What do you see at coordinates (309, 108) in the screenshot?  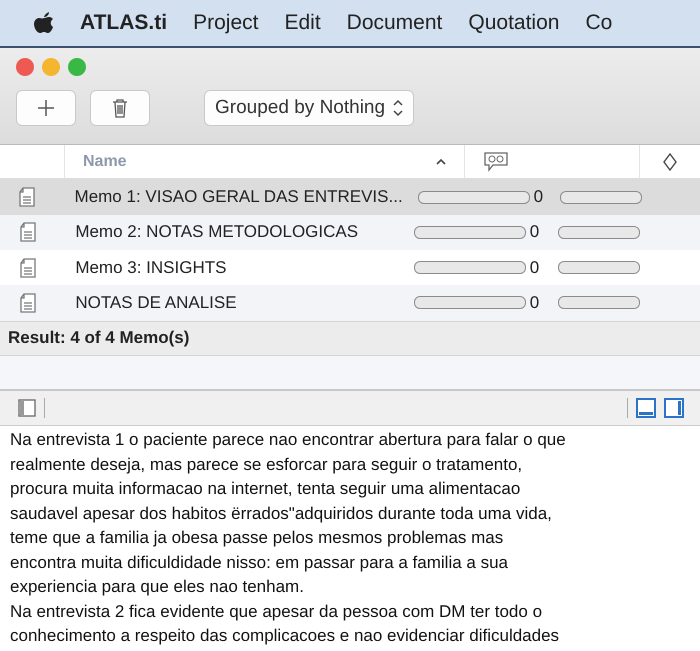 I see `group-by-dropdown: Grouped by Nothing` at bounding box center [309, 108].